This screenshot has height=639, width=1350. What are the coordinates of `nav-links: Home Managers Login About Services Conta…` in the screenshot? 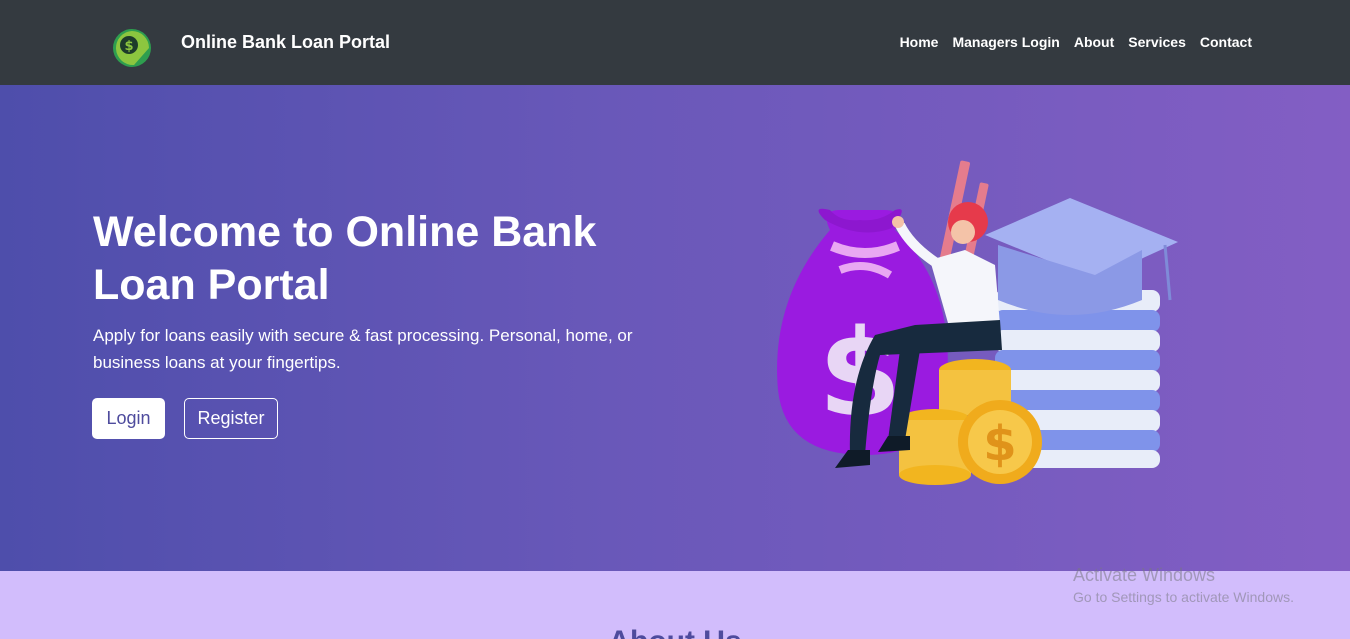 It's located at (1076, 42).